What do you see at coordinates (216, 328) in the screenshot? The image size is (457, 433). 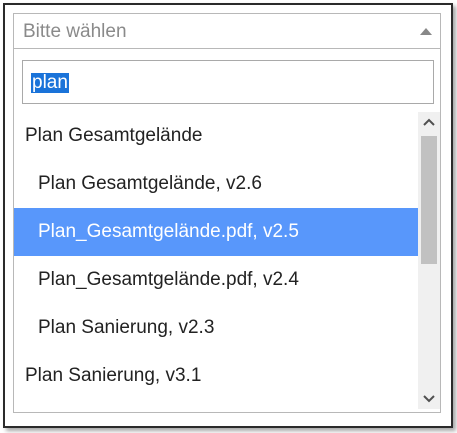 I see `option-item: Plan Sanierung, v2.3` at bounding box center [216, 328].